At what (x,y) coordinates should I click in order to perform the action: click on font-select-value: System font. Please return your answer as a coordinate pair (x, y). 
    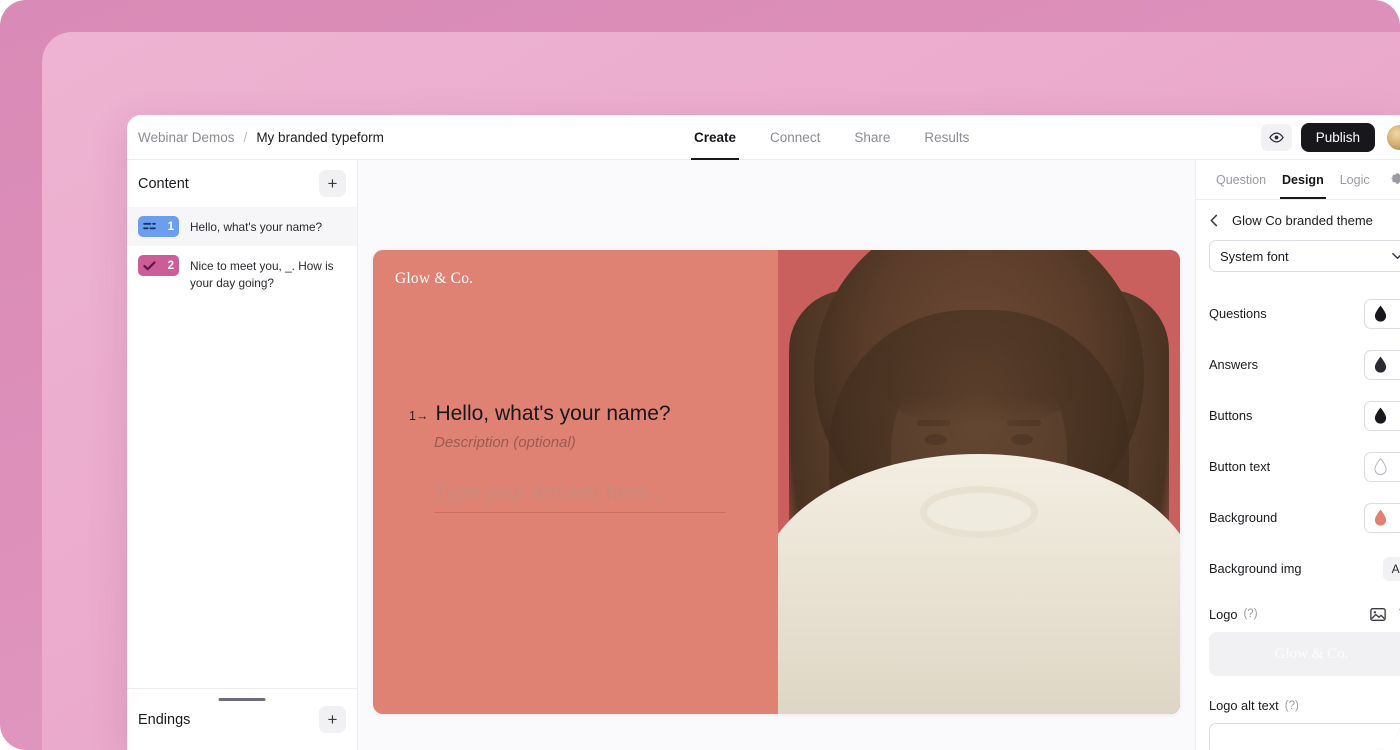
    Looking at the image, I should click on (1254, 256).